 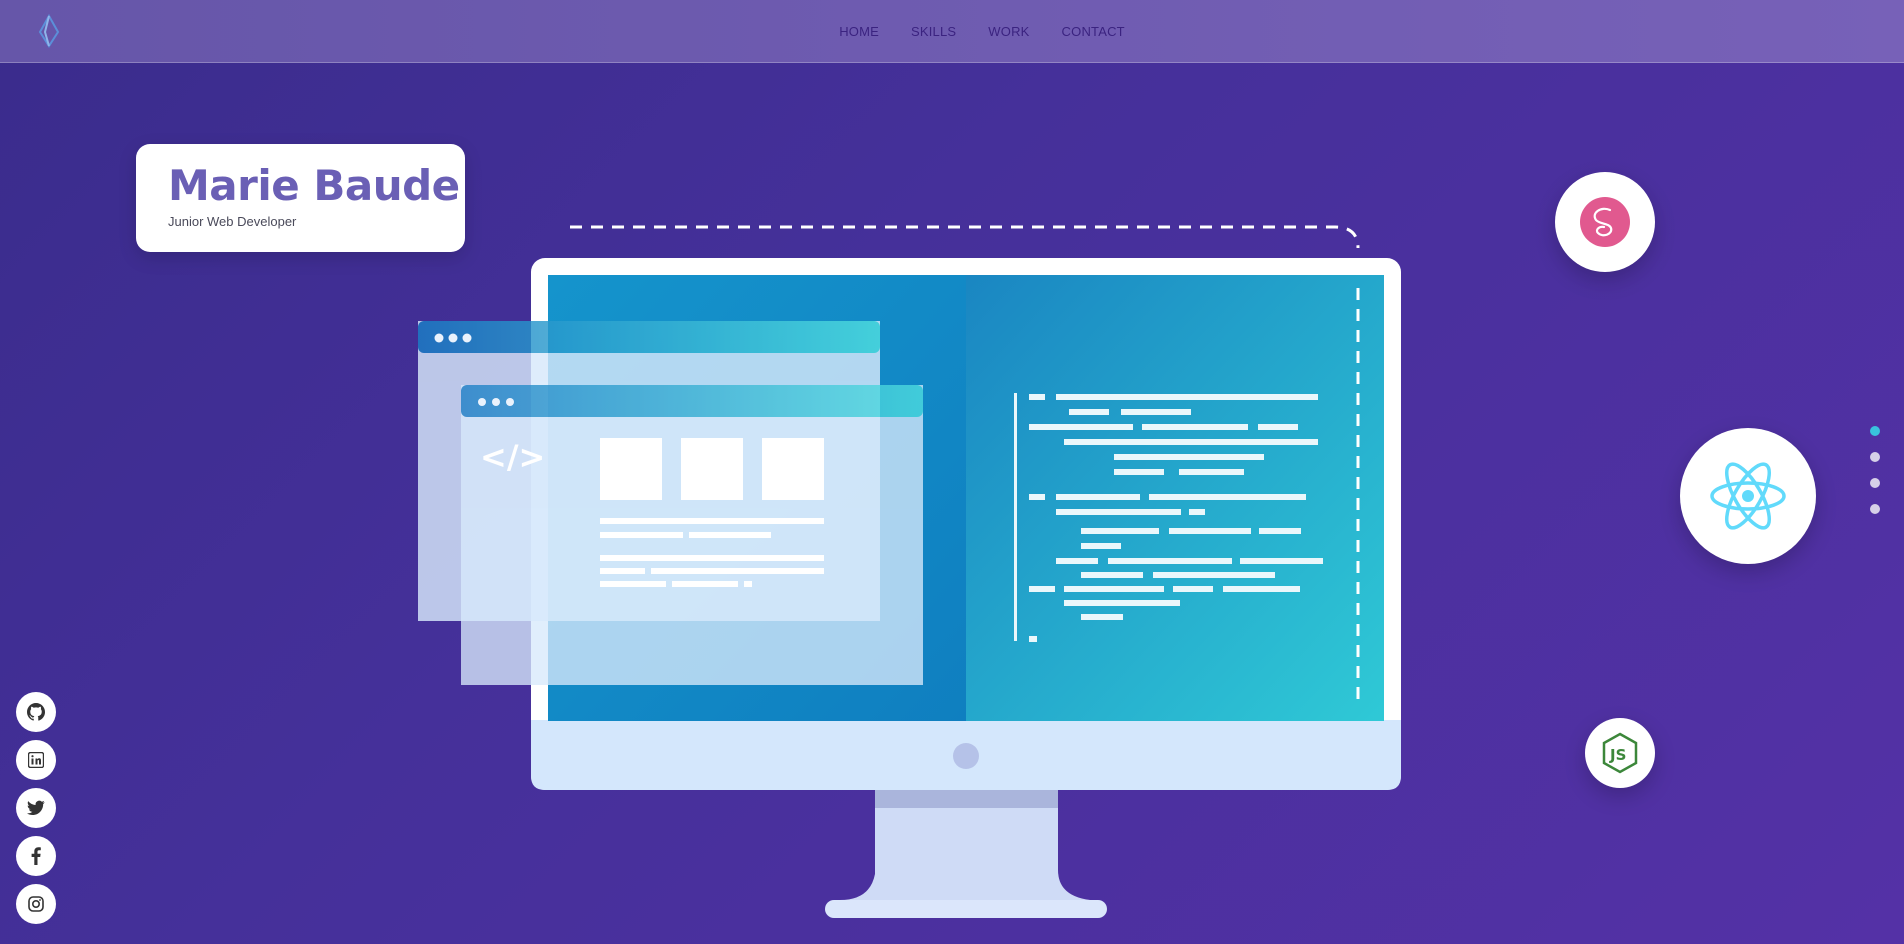 I want to click on nodejs-logo-icon: JS, so click(x=1620, y=753).